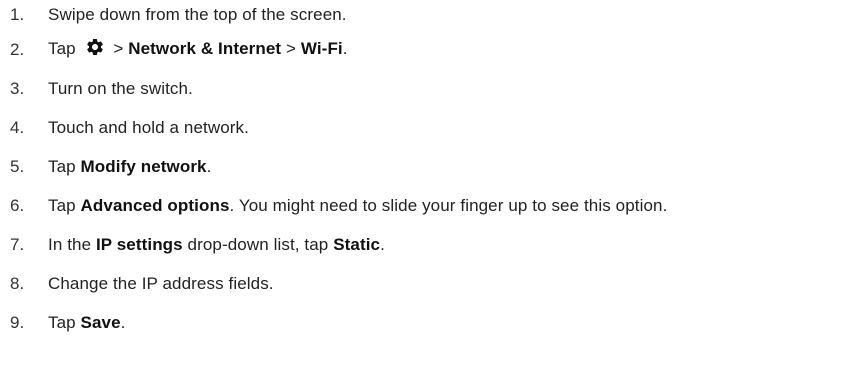 The height and width of the screenshot is (381, 866). Describe the element at coordinates (17, 166) in the screenshot. I see `step-number: 5.` at that location.